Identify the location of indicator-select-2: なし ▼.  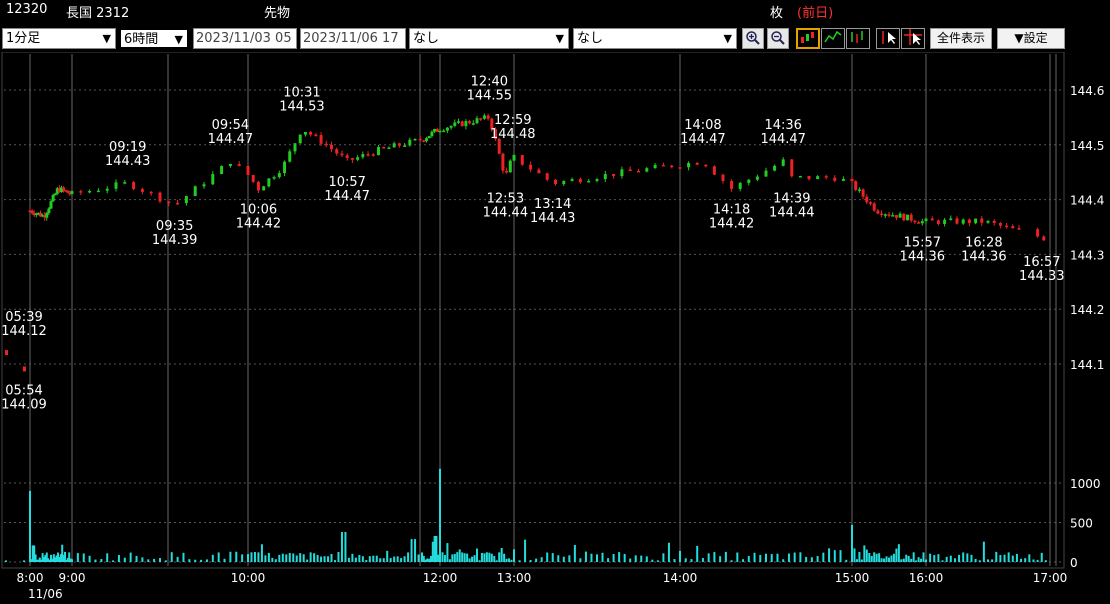
(655, 38).